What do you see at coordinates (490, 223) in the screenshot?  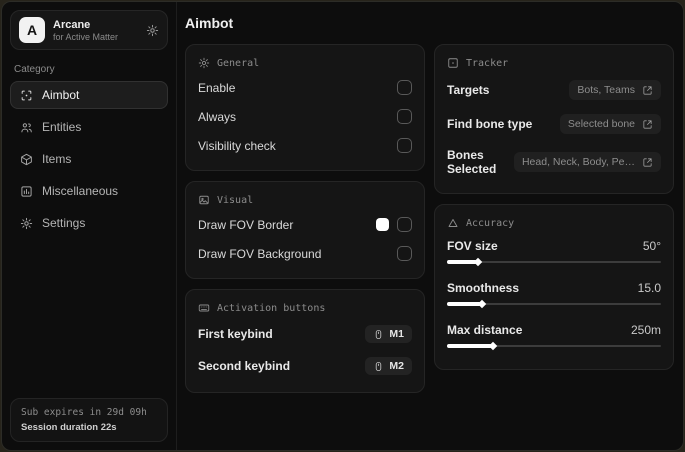 I see `panel-title: Accuracy` at bounding box center [490, 223].